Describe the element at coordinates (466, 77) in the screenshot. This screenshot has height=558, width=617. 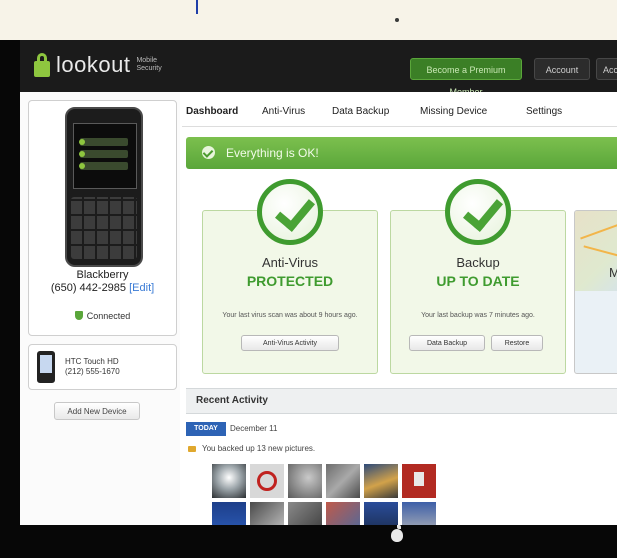
I see `premium-button: Become a Premium Member` at that location.